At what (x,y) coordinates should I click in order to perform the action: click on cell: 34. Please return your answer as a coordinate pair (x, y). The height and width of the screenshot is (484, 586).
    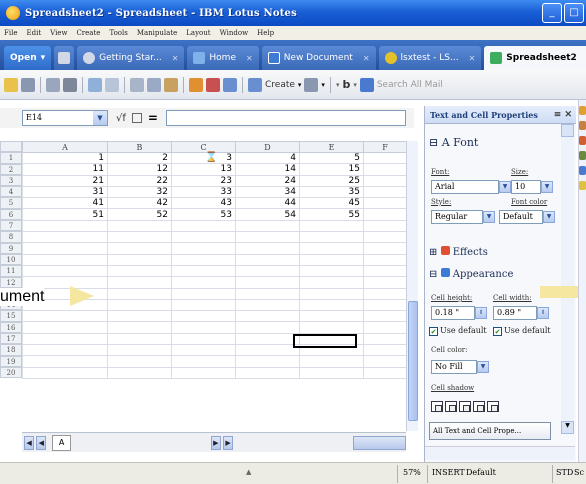
    Looking at the image, I should click on (267, 192).